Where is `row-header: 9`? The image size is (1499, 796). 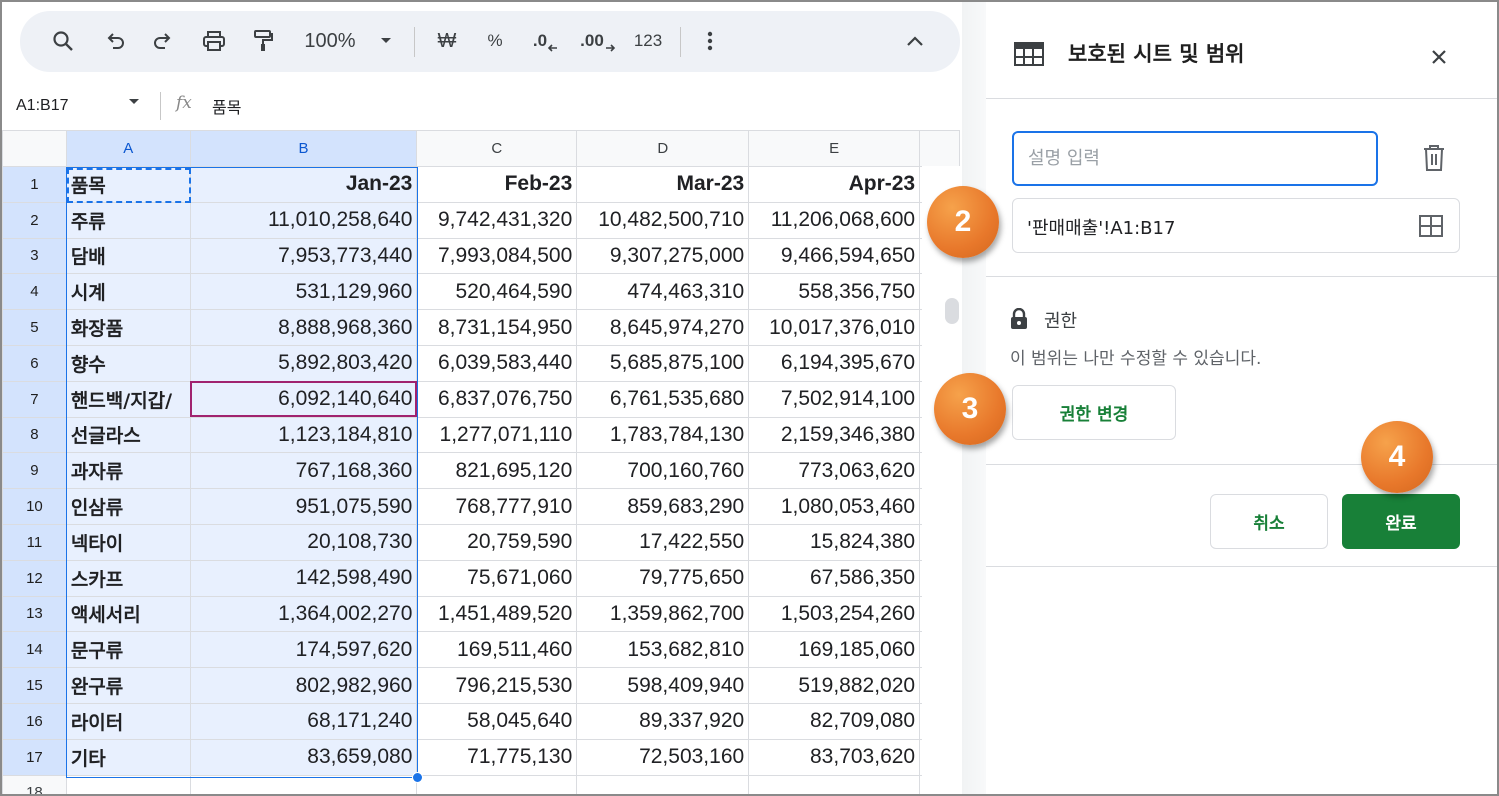
row-header: 9 is located at coordinates (34, 471).